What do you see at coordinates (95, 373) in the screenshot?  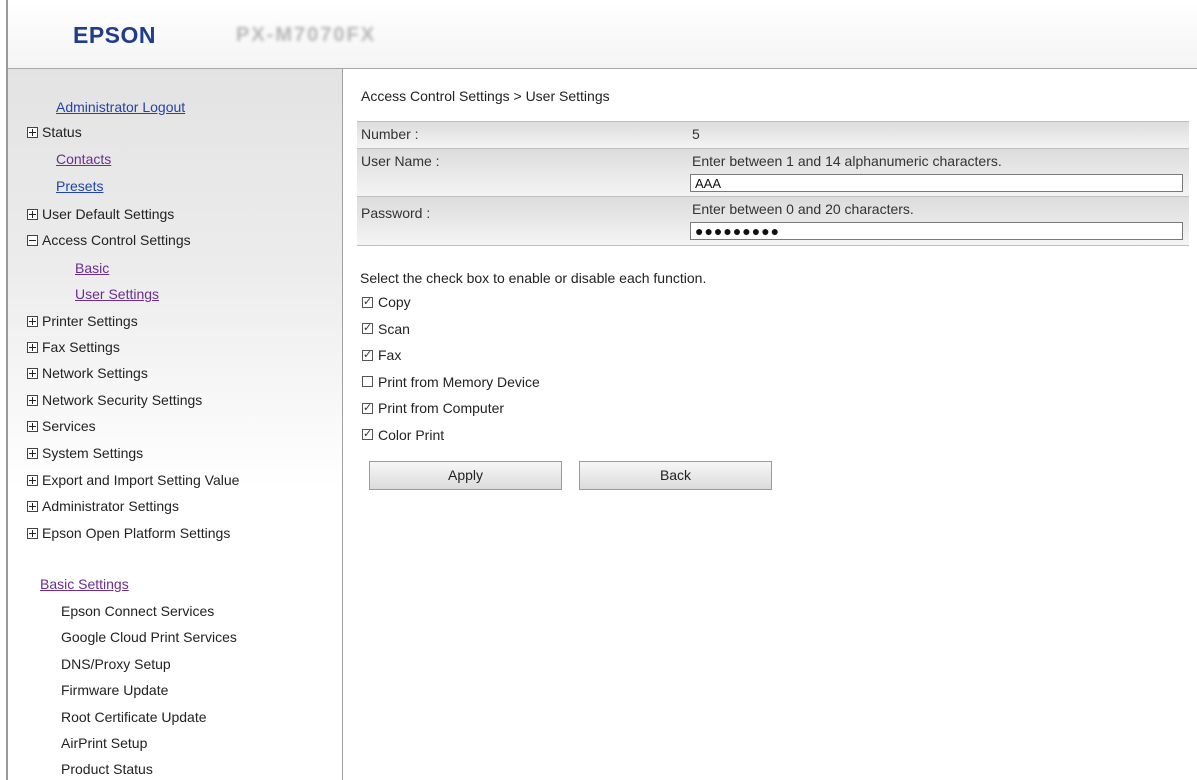 I see `sidebar-item-label: Network Settings` at bounding box center [95, 373].